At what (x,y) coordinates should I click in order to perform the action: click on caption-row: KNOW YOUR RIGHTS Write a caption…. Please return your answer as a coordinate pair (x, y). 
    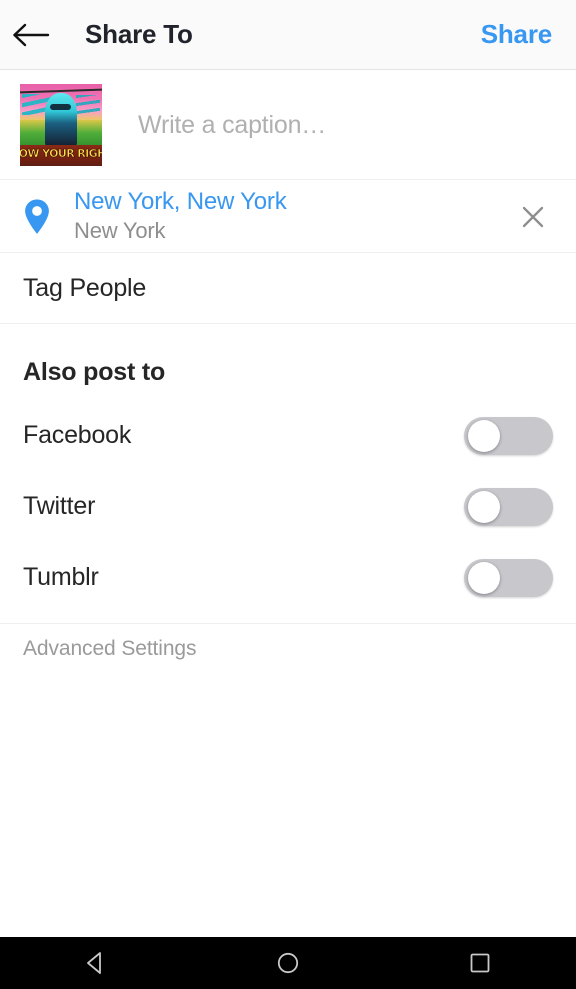
    Looking at the image, I should click on (288, 125).